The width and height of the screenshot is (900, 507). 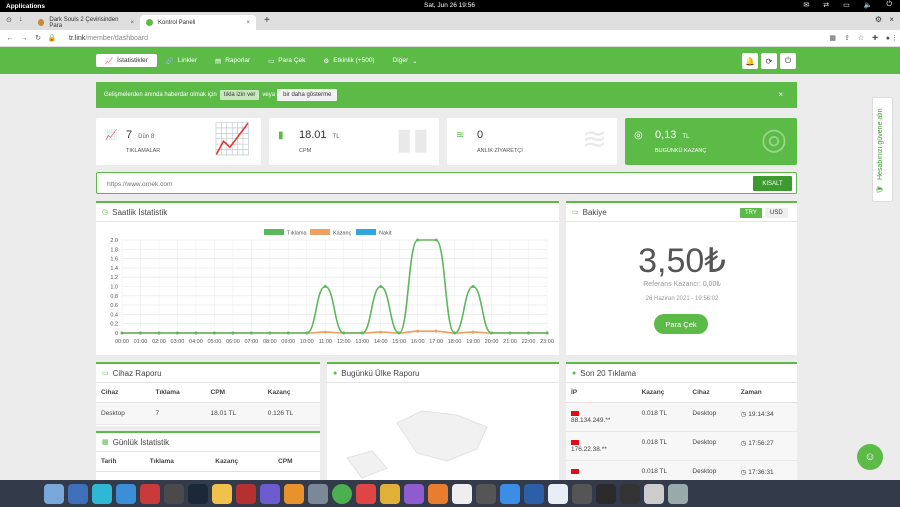 I want to click on nav-etkinlik: ⚙ Etkinlik (+500), so click(x=348, y=61).